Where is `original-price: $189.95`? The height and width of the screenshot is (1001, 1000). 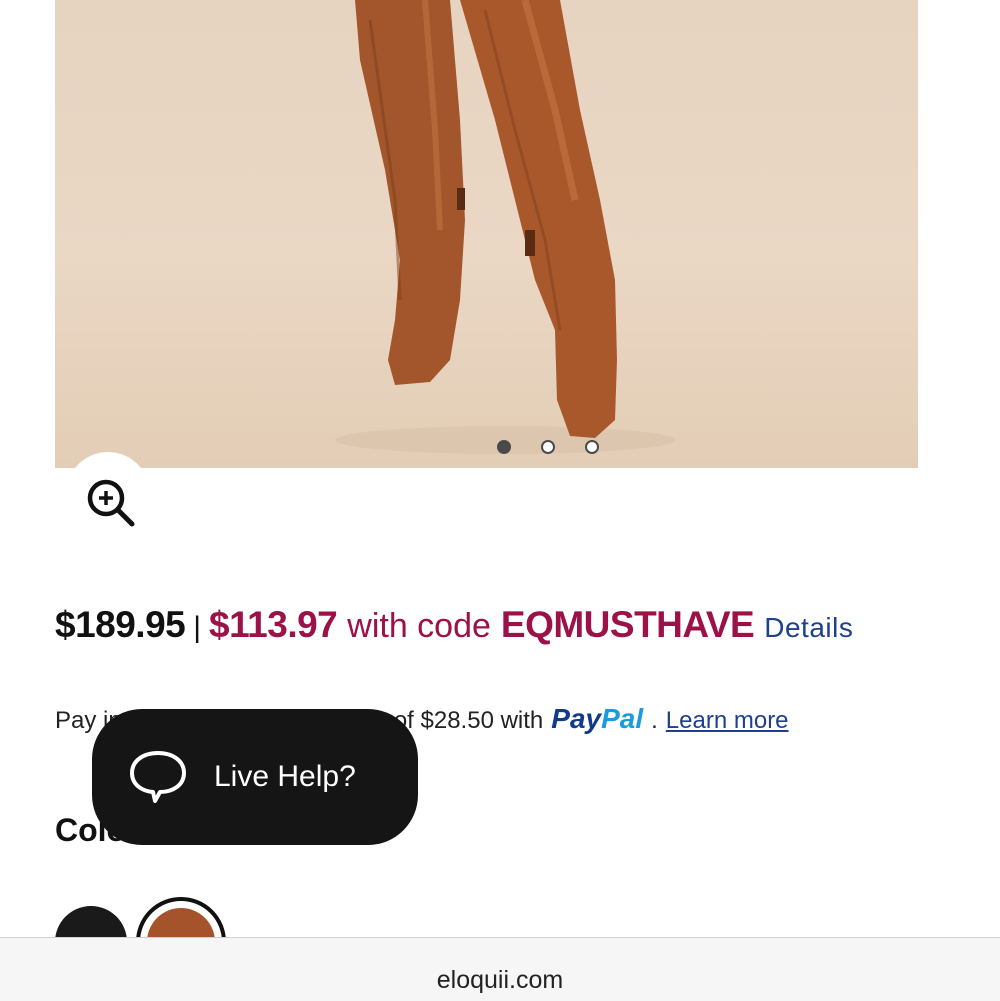 original-price: $189.95 is located at coordinates (120, 624).